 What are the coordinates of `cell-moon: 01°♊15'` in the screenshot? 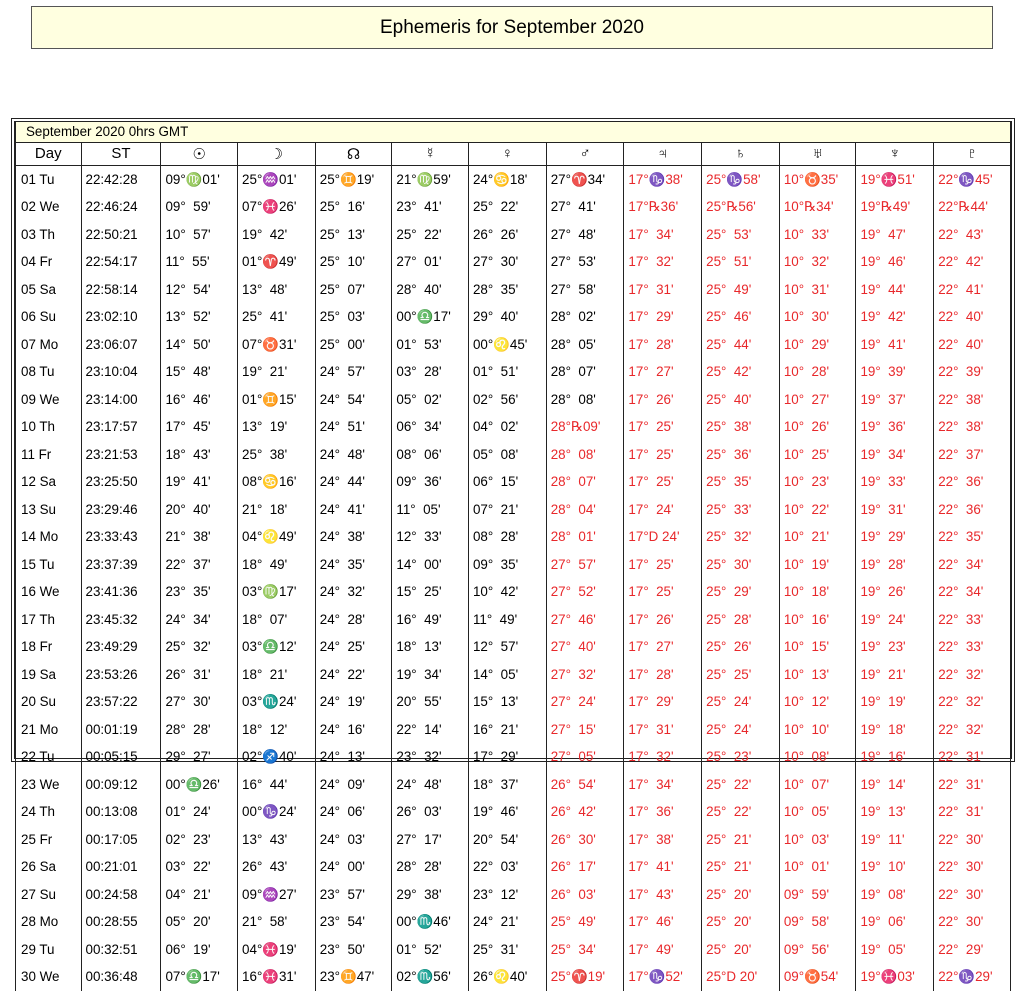 It's located at (276, 399).